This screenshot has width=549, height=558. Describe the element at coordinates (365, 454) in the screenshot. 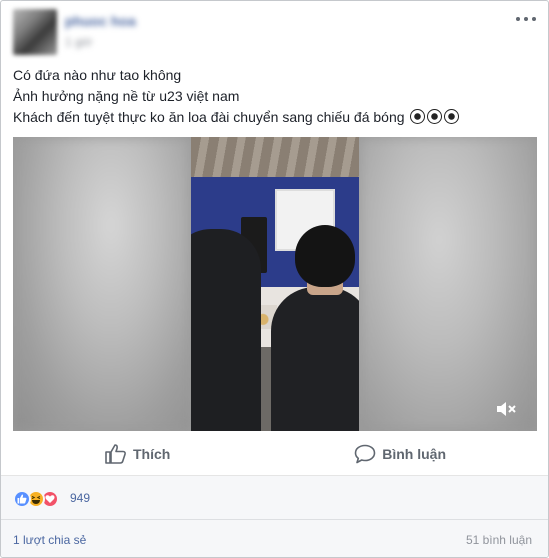

I see `comment-bubble-icon` at that location.